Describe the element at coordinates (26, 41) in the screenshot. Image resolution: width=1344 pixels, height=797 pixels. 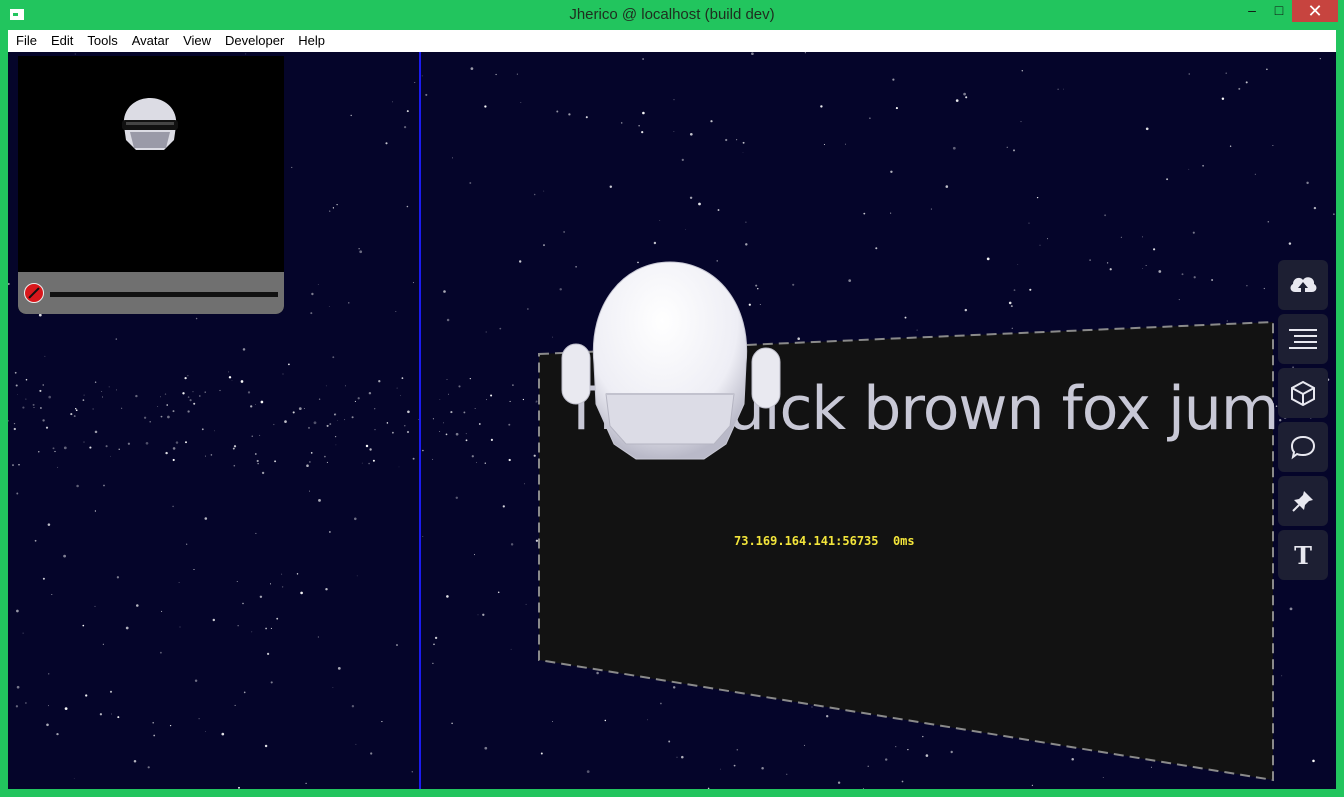
I see `menu-file: File` at that location.